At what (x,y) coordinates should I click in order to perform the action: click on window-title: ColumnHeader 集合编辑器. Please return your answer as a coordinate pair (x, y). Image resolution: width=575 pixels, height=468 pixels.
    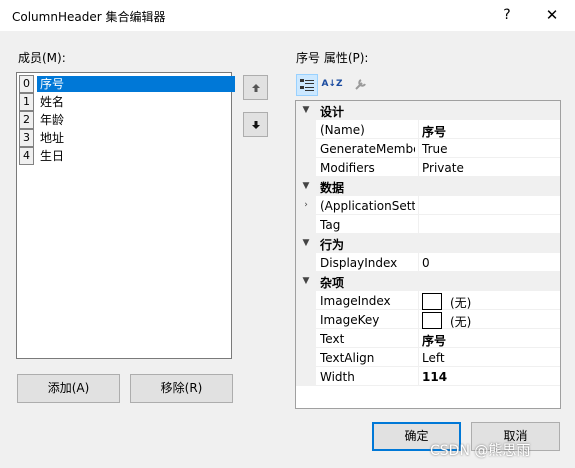
    Looking at the image, I should click on (89, 17).